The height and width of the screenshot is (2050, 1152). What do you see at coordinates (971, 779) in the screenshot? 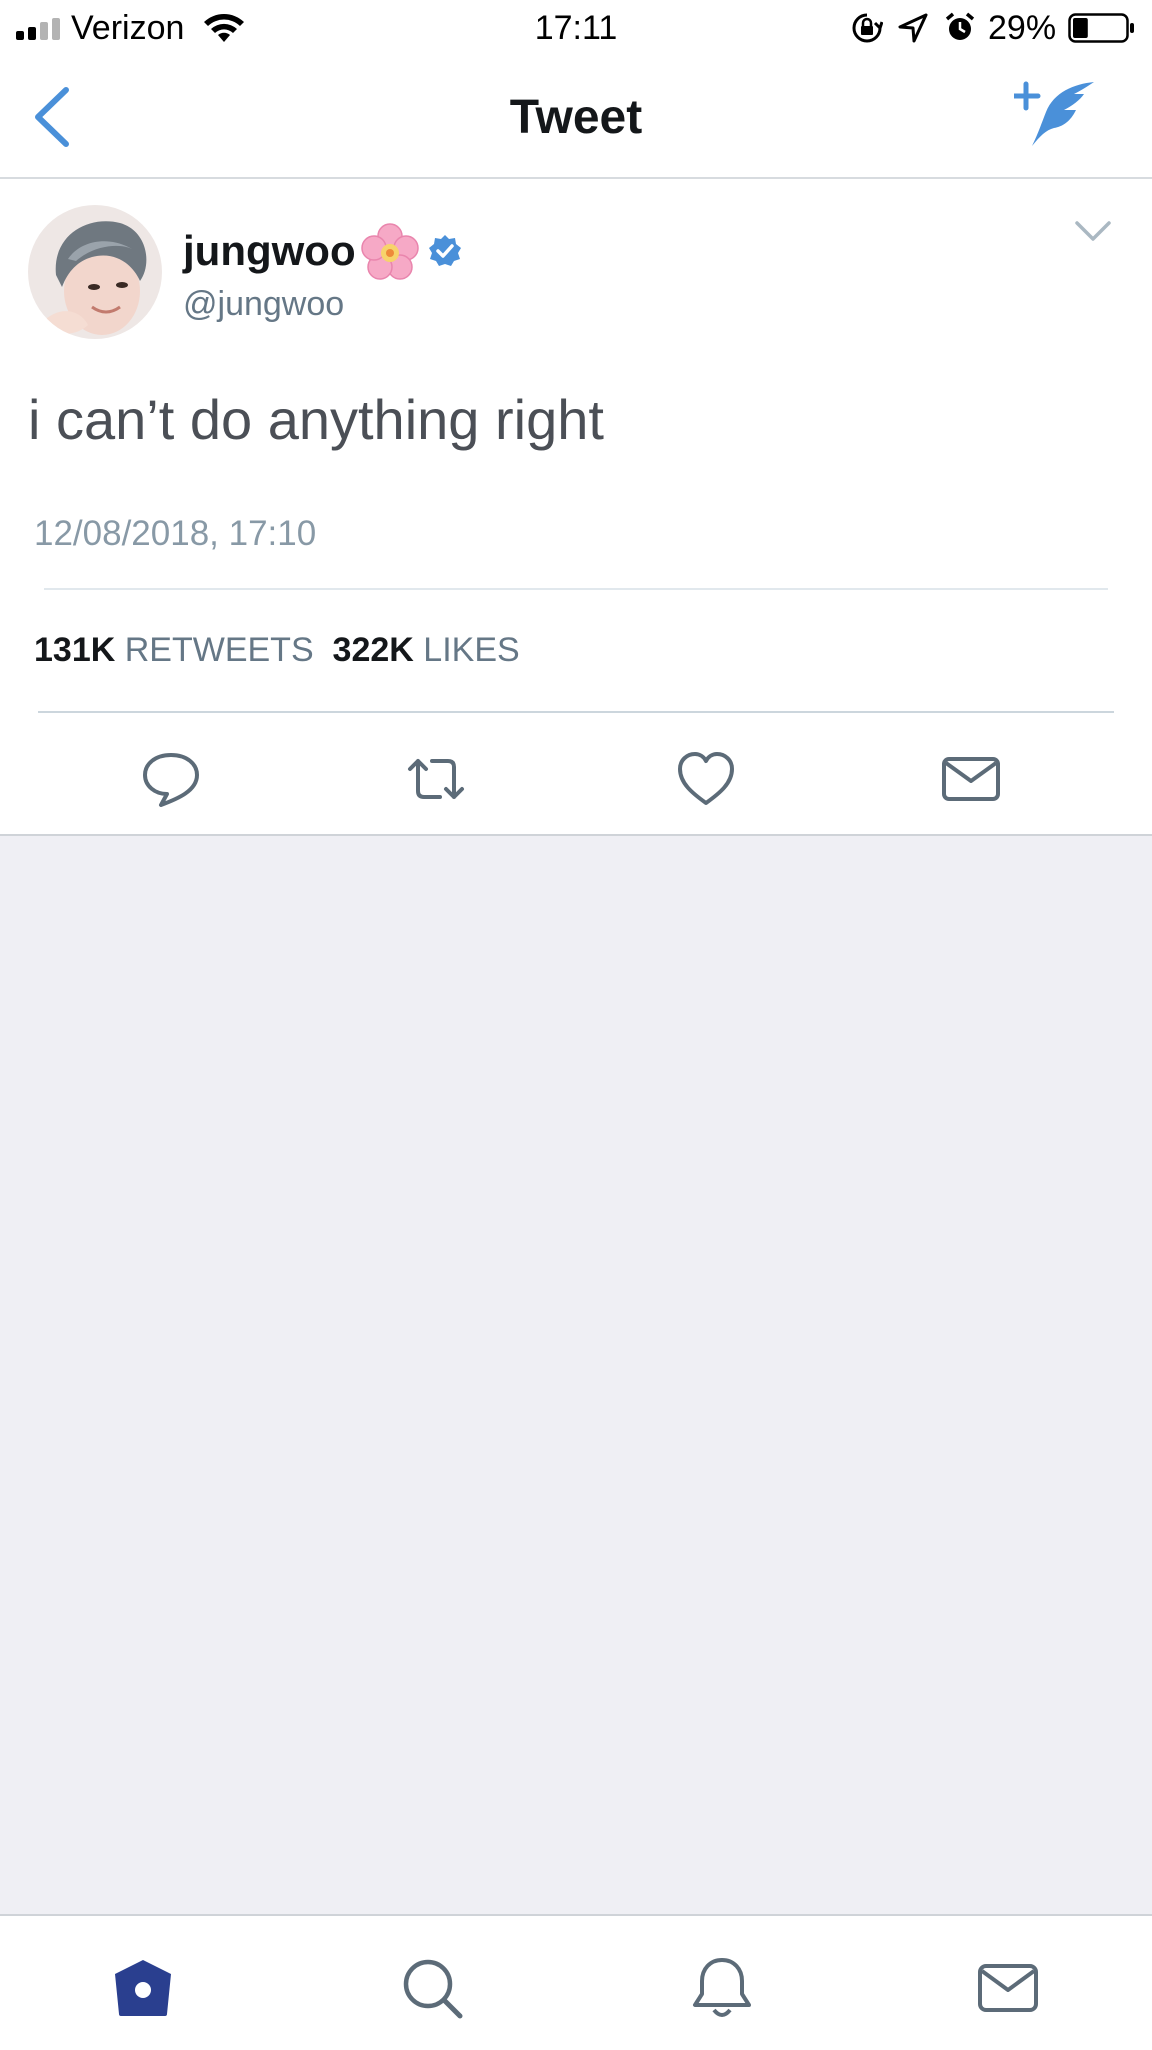
I see `direct-message-icon` at bounding box center [971, 779].